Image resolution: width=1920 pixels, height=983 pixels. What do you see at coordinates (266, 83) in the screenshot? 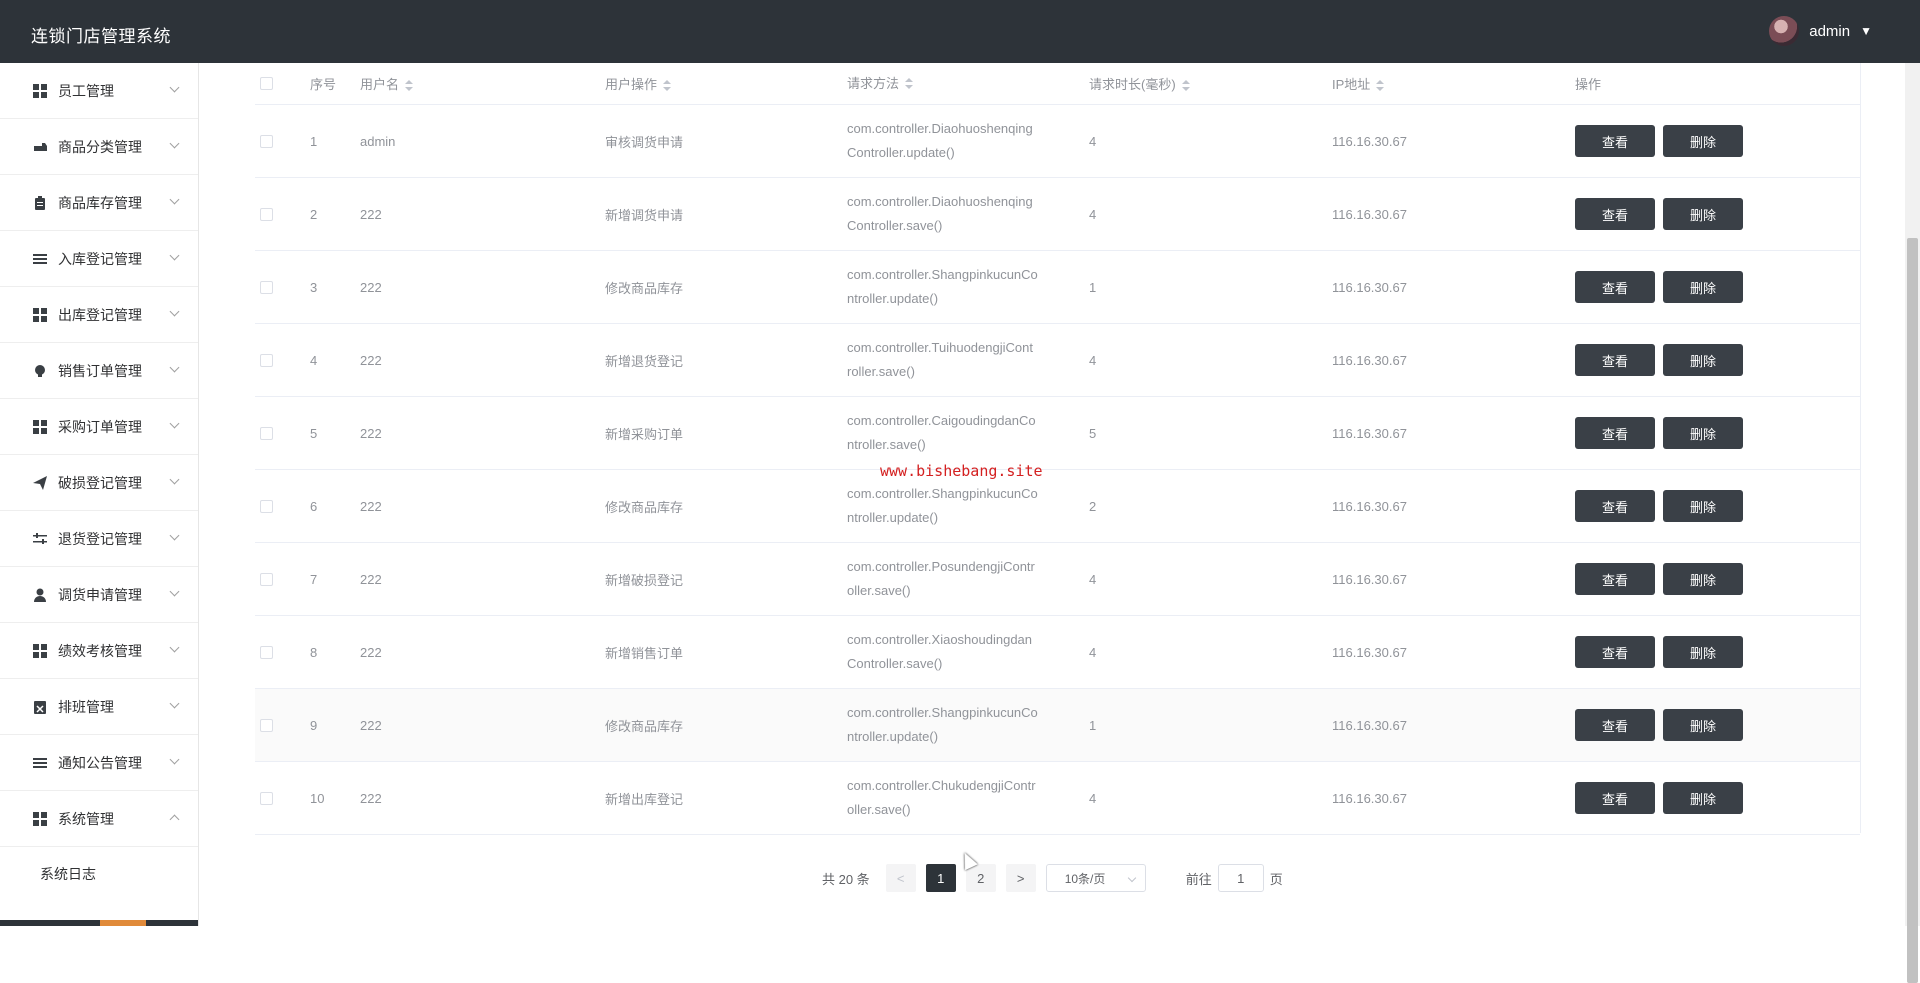
I see `select-all-checkbox` at bounding box center [266, 83].